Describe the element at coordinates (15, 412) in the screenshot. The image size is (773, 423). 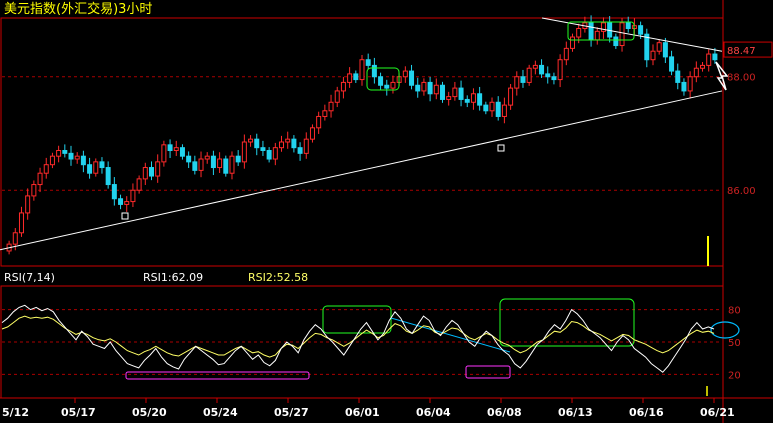
I see `time-tick-label: 5/12` at that location.